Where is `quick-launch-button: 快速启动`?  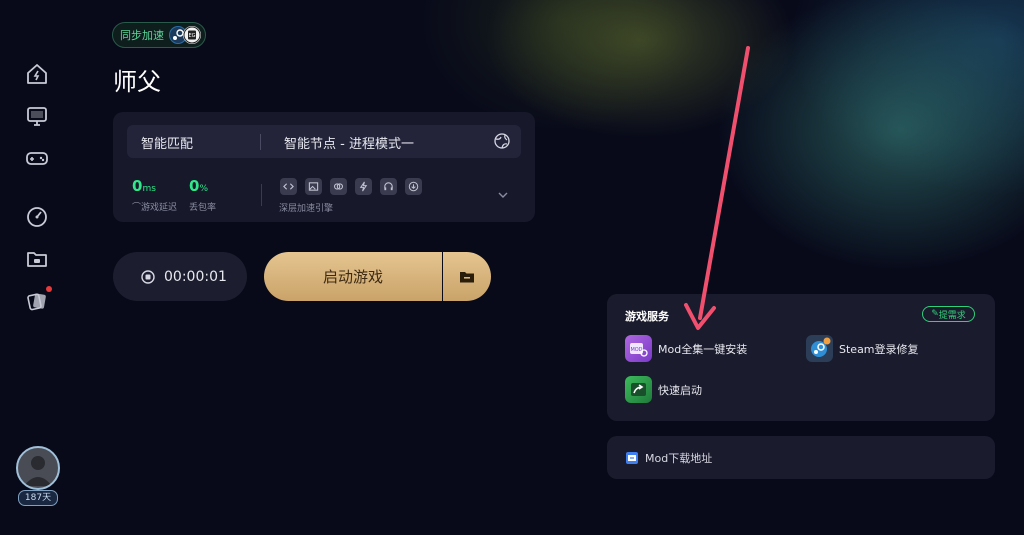 quick-launch-button: 快速启动 is located at coordinates (663, 389).